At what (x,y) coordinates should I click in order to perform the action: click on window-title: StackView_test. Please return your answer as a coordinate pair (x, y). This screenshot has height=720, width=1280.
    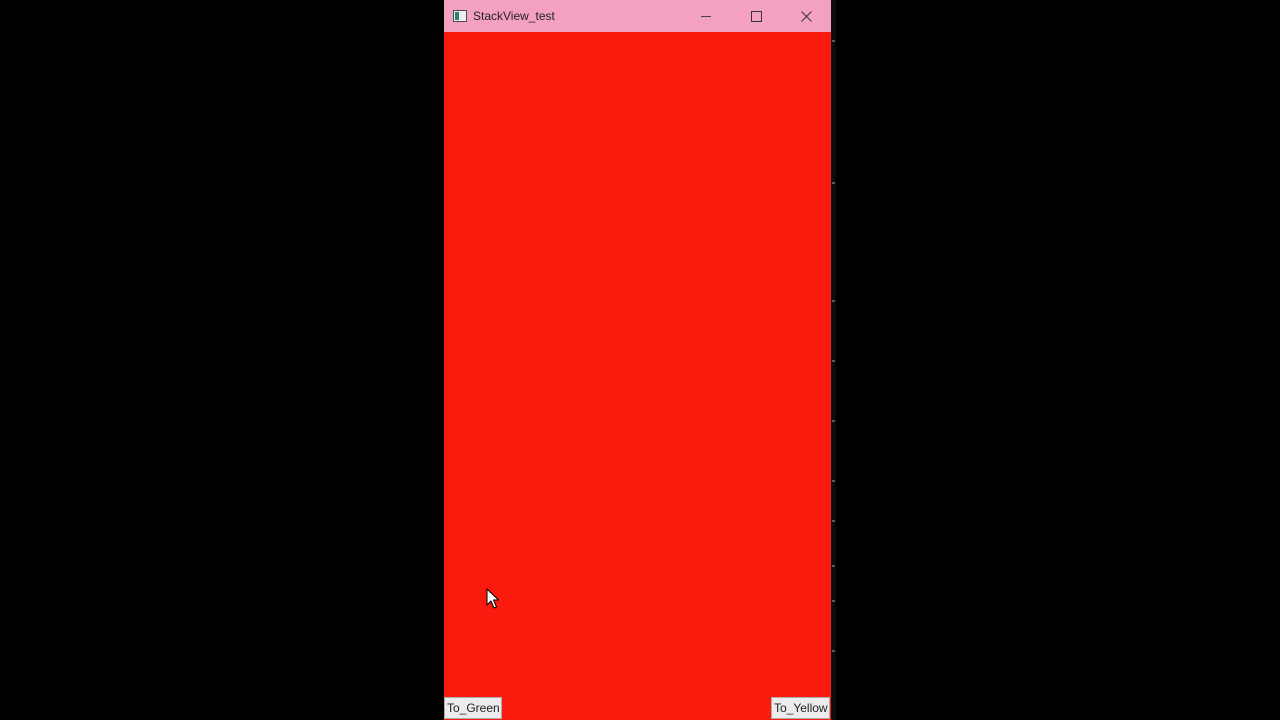
    Looking at the image, I should click on (514, 16).